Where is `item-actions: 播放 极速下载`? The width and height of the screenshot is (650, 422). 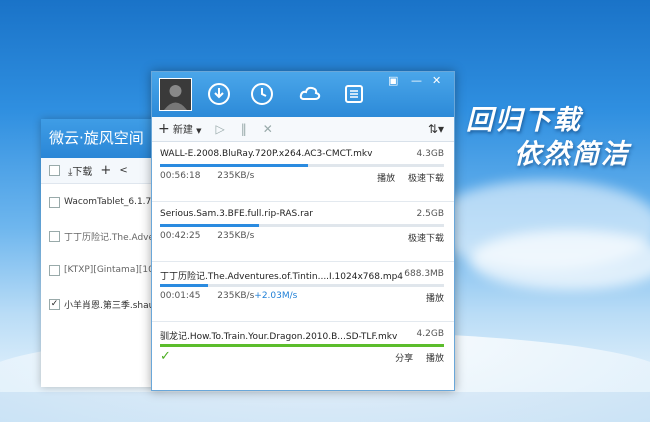 item-actions: 播放 极速下载 is located at coordinates (405, 177).